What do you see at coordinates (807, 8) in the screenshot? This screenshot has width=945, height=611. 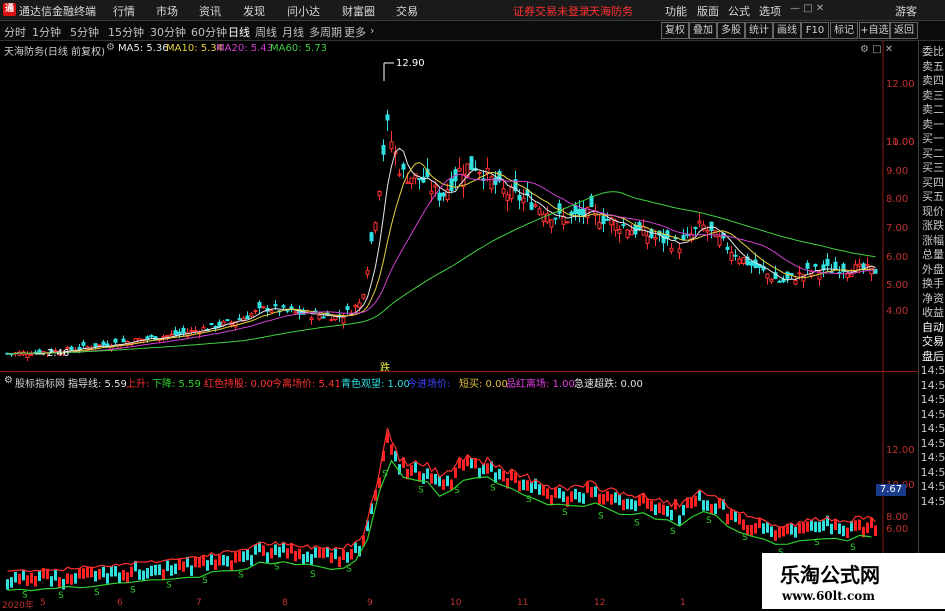 I see `window-controls-icon: — □ ✕` at bounding box center [807, 8].